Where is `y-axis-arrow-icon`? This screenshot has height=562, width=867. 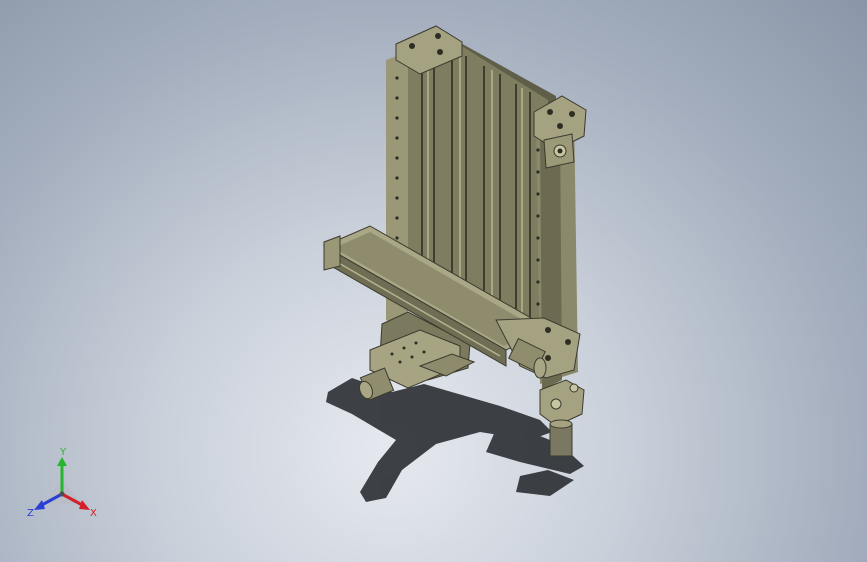
y-axis-arrow-icon is located at coordinates (62, 461).